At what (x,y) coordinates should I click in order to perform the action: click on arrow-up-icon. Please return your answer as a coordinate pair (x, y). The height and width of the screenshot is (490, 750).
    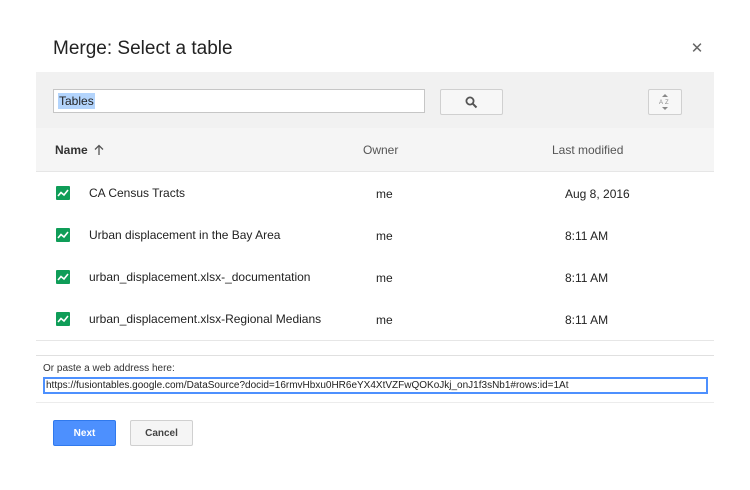
    Looking at the image, I should click on (99, 149).